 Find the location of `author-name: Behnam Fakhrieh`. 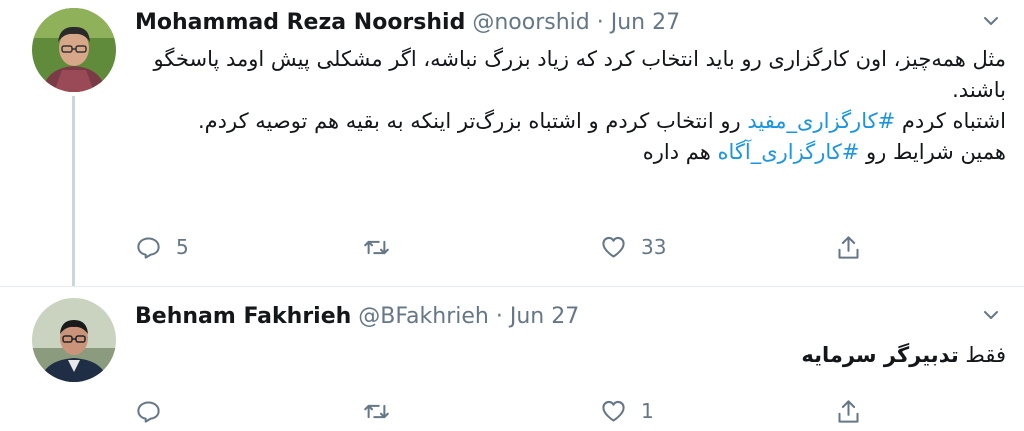

author-name: Behnam Fakhrieh is located at coordinates (243, 316).